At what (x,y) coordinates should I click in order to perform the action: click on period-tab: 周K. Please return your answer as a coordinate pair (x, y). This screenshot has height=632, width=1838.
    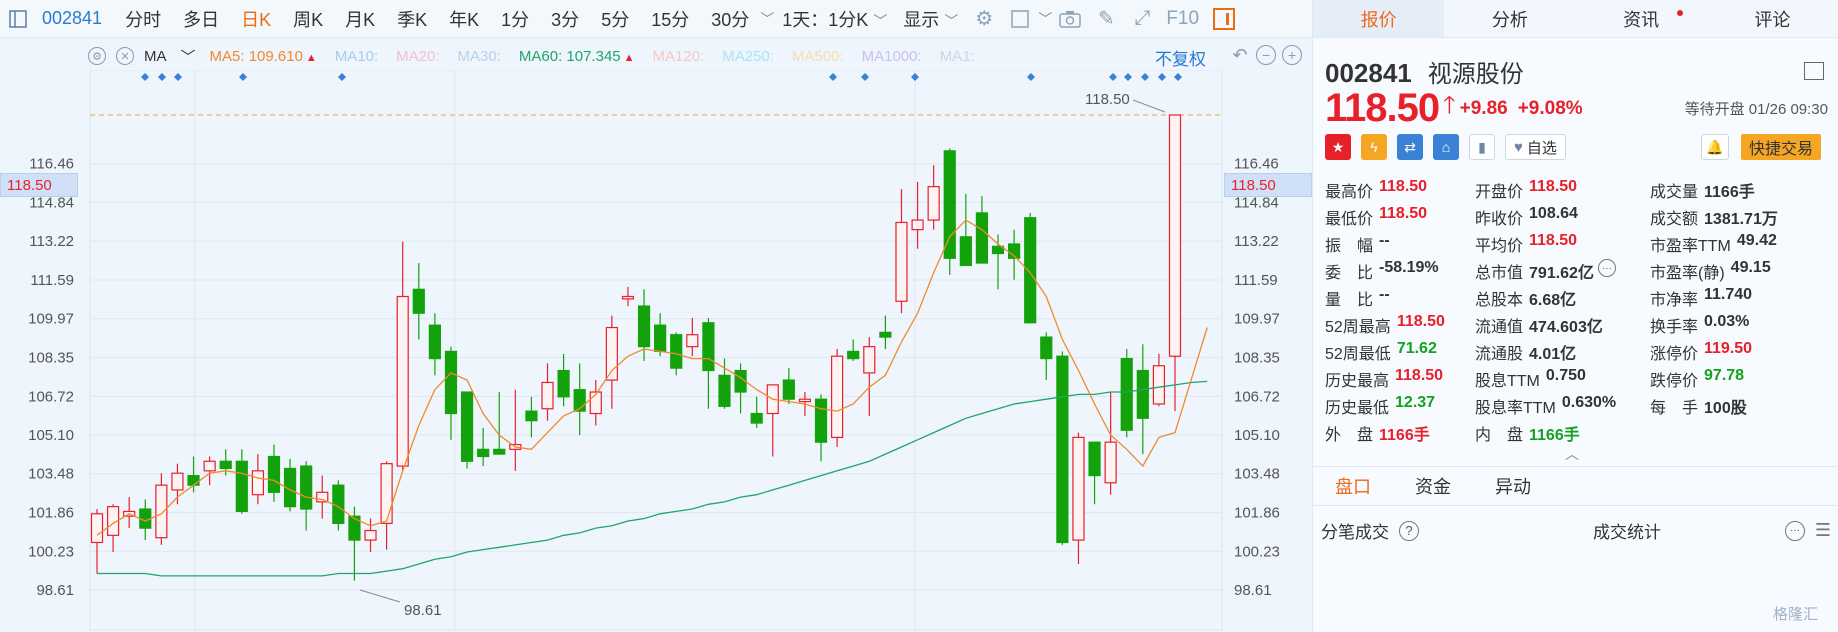
    Looking at the image, I should click on (308, 19).